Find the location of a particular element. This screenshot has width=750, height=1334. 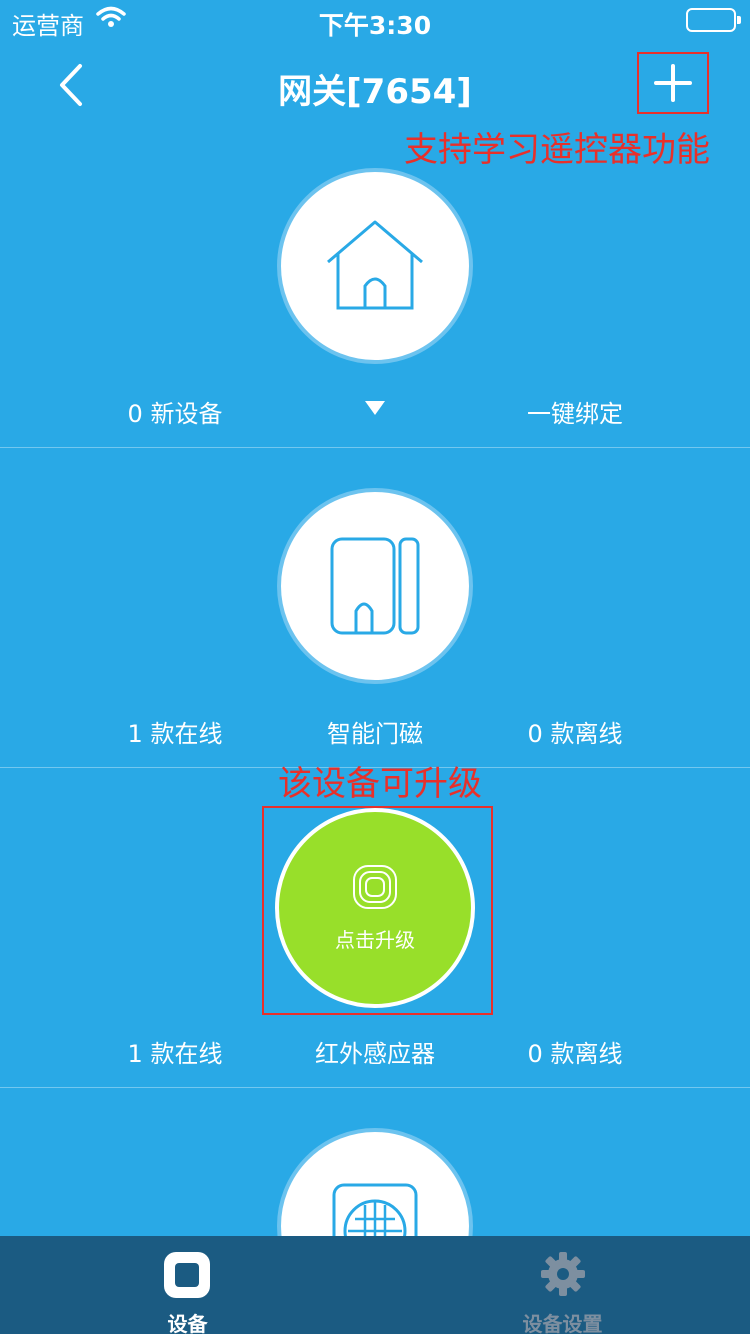

status-bar: 运营商 下午3:30 is located at coordinates (375, 20).